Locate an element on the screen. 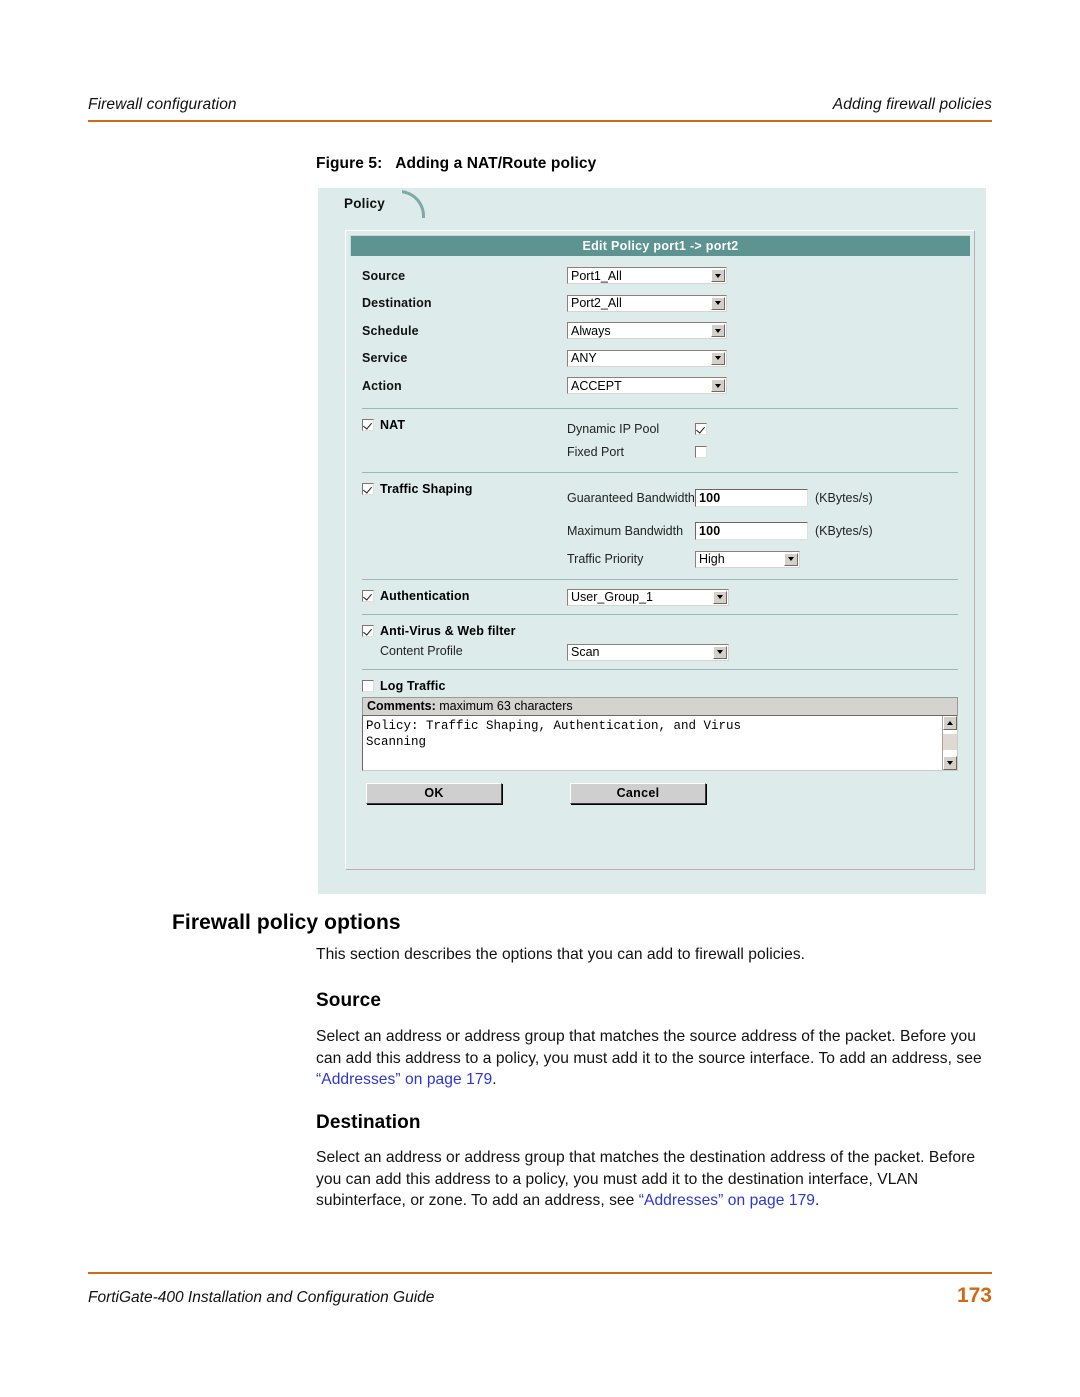  field-row-action: Action ACCEPT is located at coordinates (660, 386).